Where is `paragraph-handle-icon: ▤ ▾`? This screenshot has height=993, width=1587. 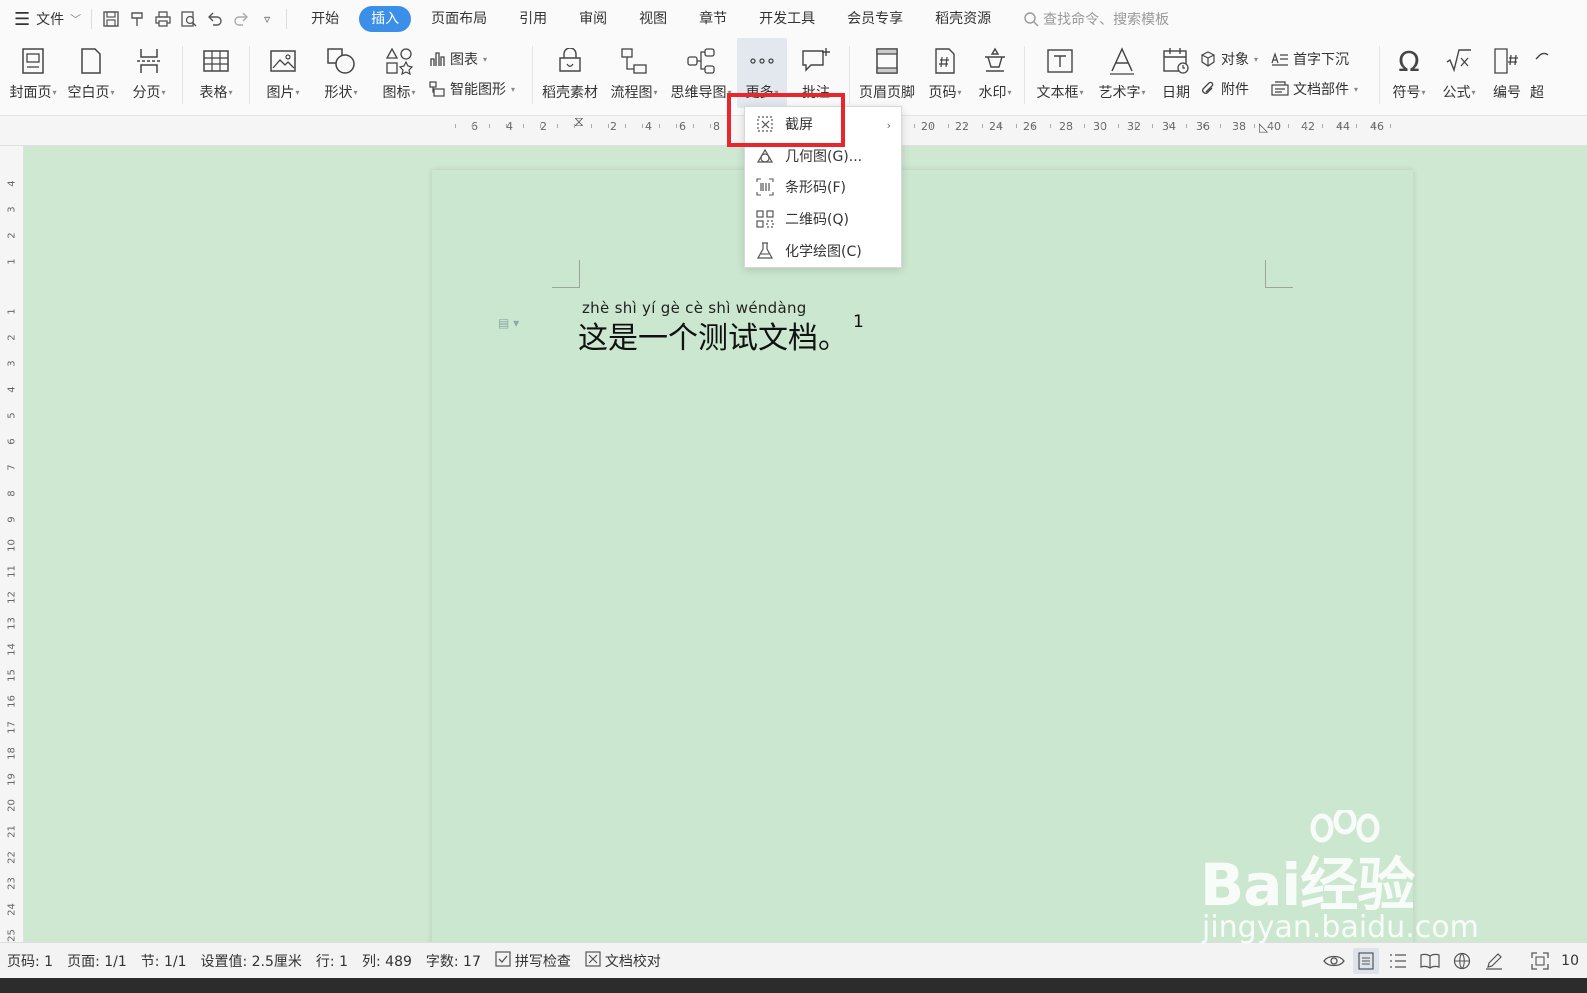 paragraph-handle-icon: ▤ ▾ is located at coordinates (508, 323).